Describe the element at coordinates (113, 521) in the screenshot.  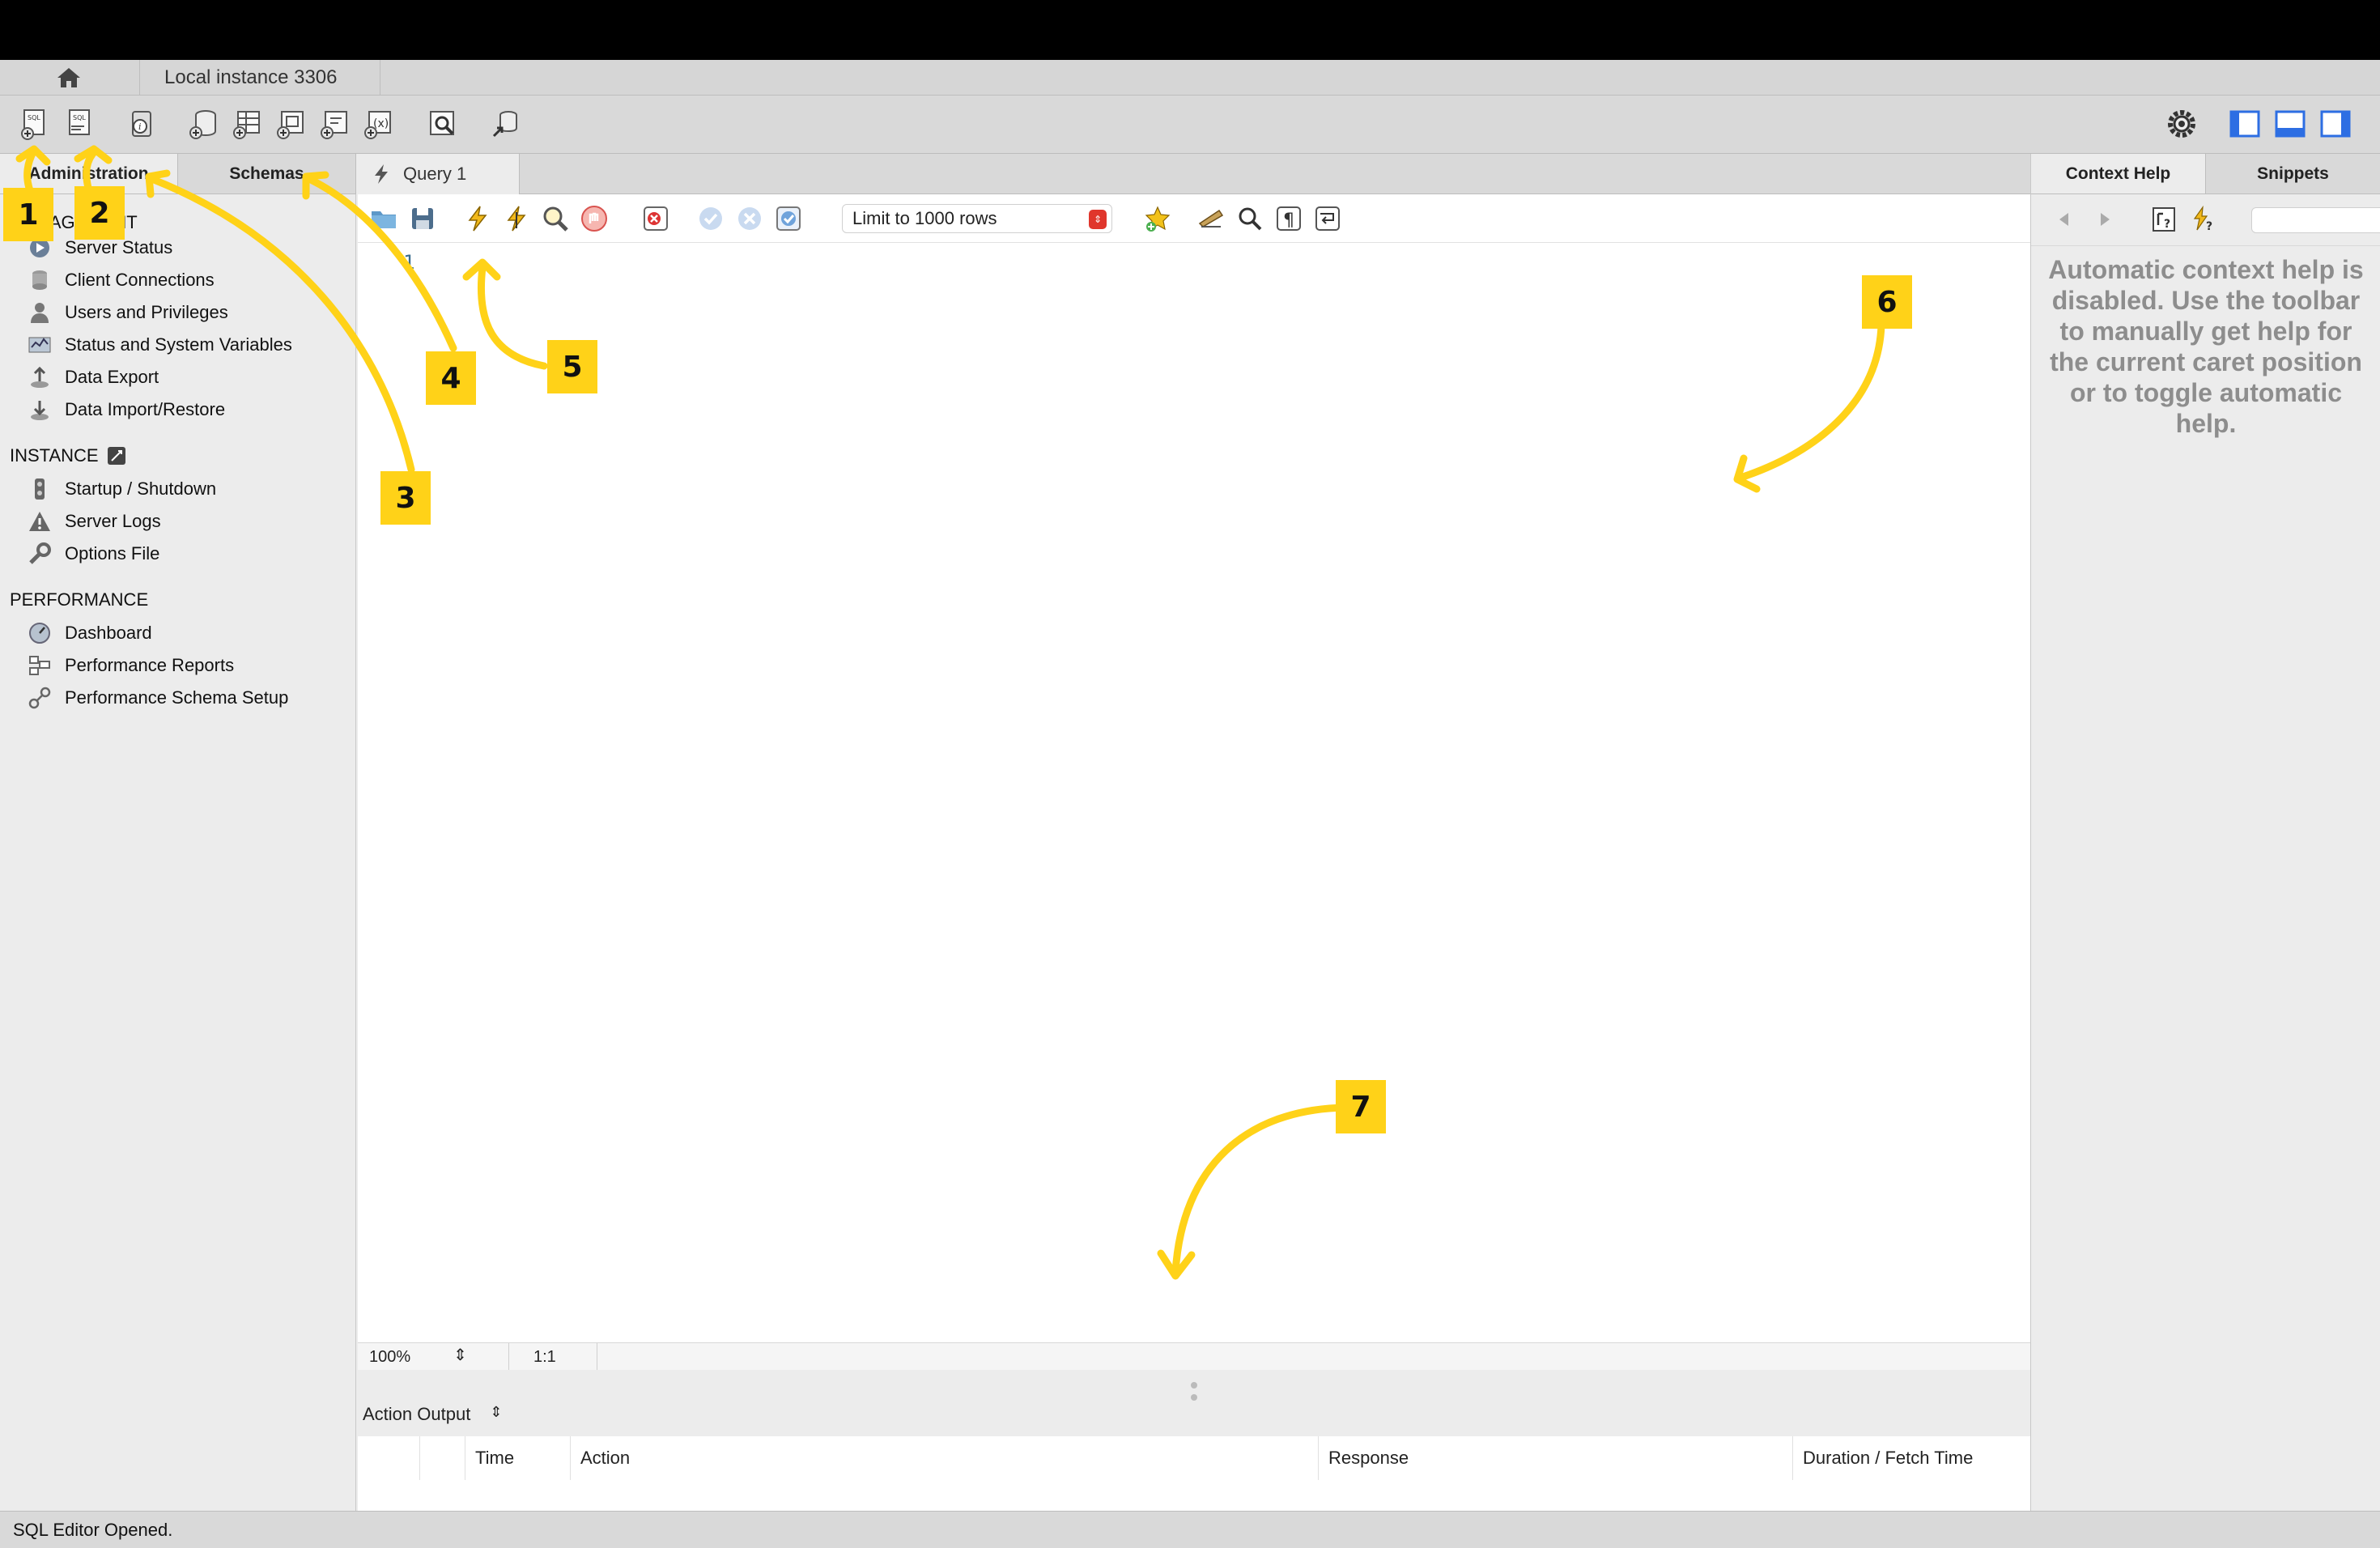
I see `nav-label: Server Logs` at that location.